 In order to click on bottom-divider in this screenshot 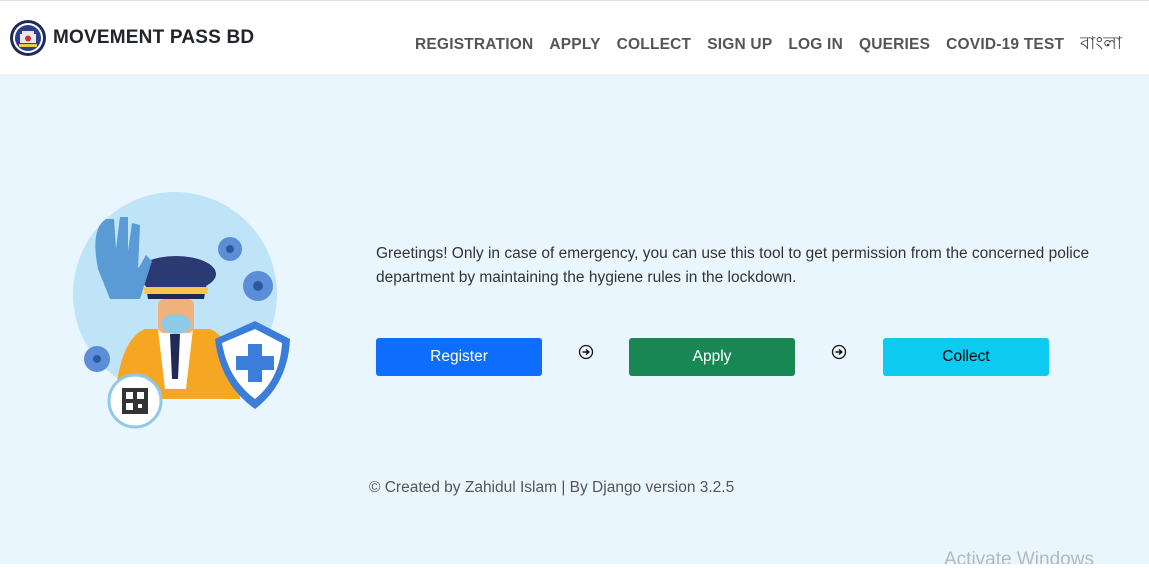, I will do `click(574, 566)`.